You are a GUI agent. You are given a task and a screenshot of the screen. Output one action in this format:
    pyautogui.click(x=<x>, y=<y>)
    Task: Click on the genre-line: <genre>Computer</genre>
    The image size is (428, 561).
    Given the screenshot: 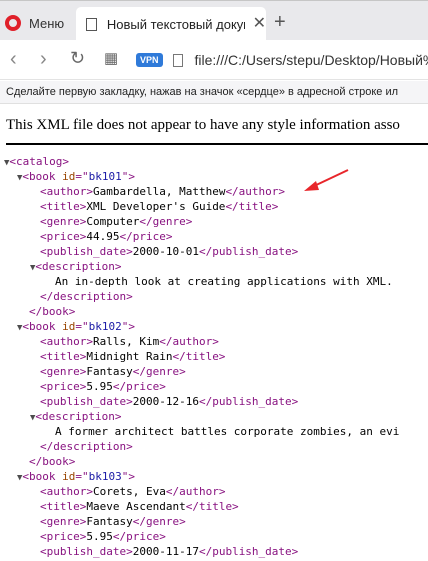 What is the action you would take?
    pyautogui.click(x=116, y=221)
    